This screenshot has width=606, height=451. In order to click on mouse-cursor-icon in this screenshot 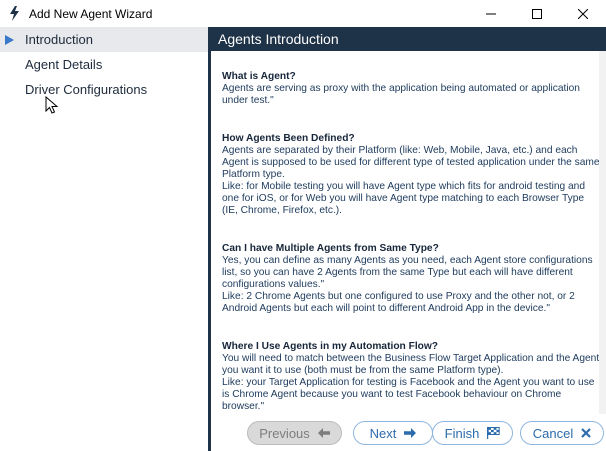, I will do `click(52, 105)`.